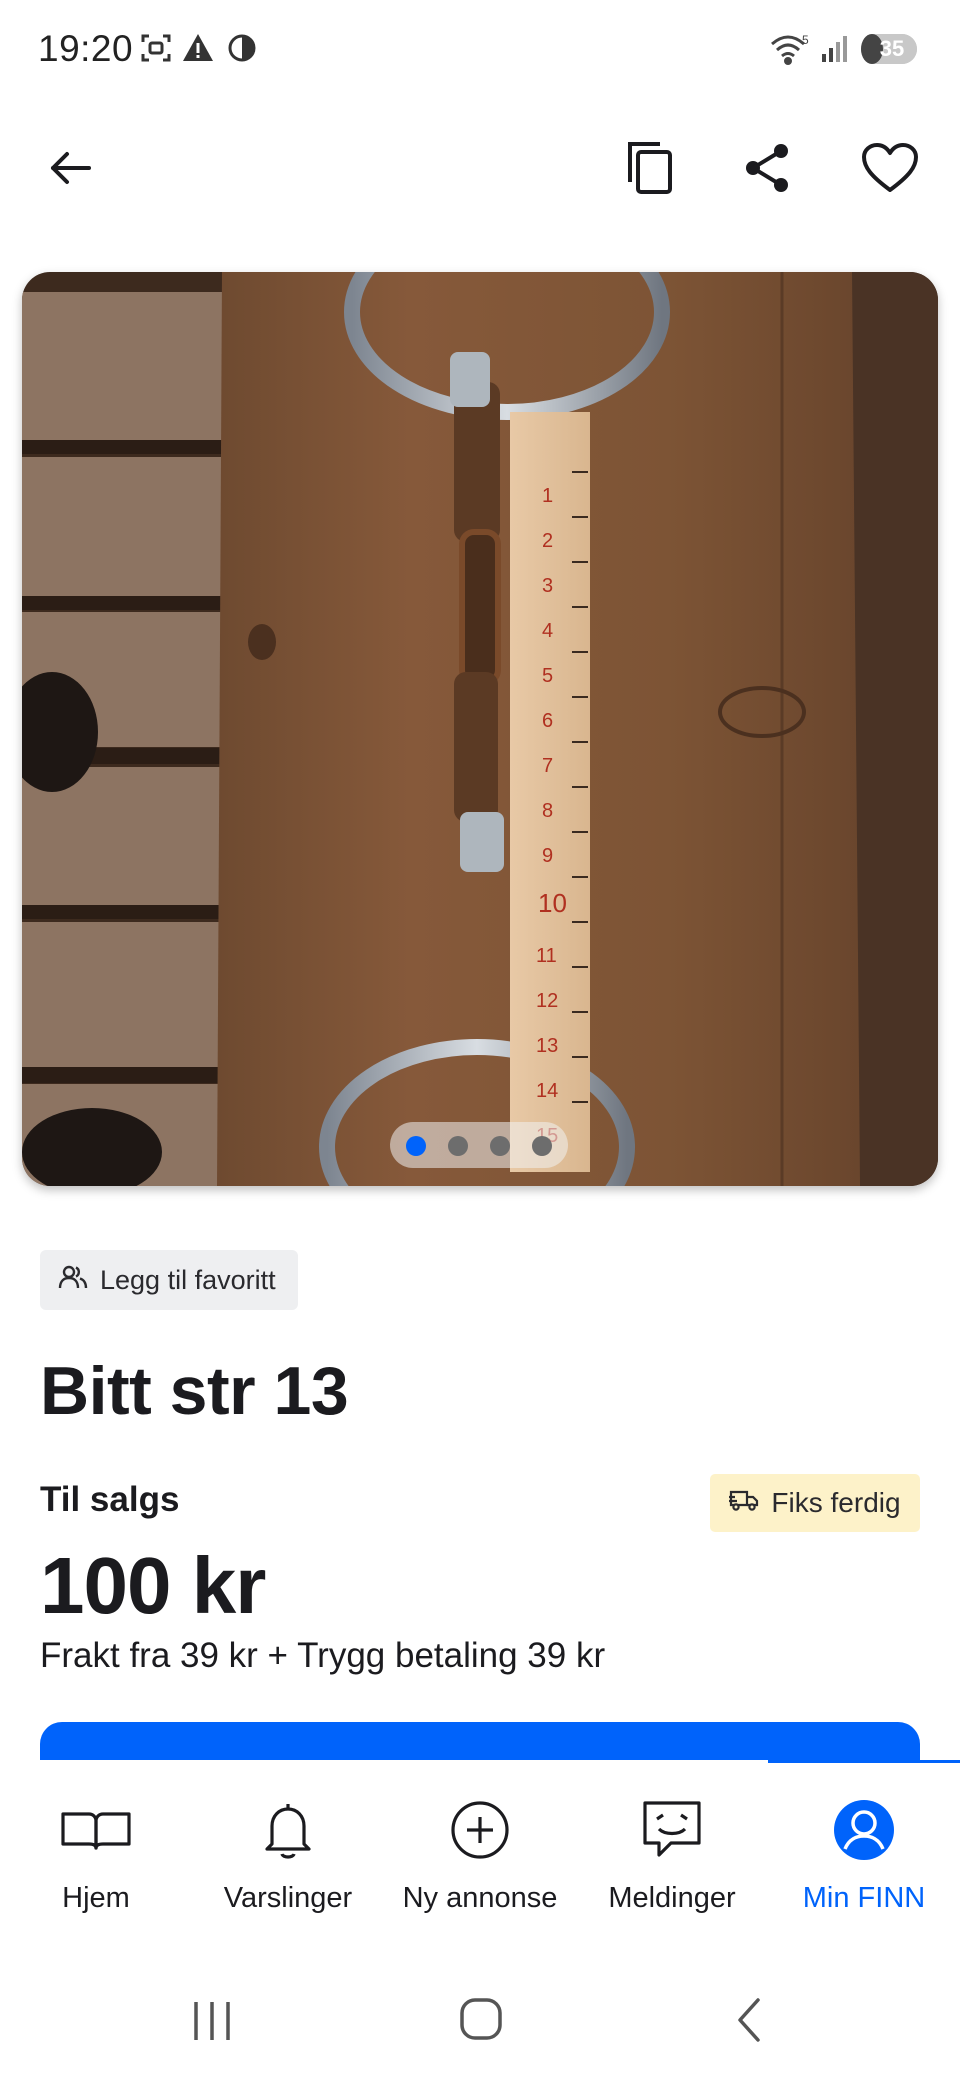  I want to click on recent-apps-icon, so click(212, 2023).